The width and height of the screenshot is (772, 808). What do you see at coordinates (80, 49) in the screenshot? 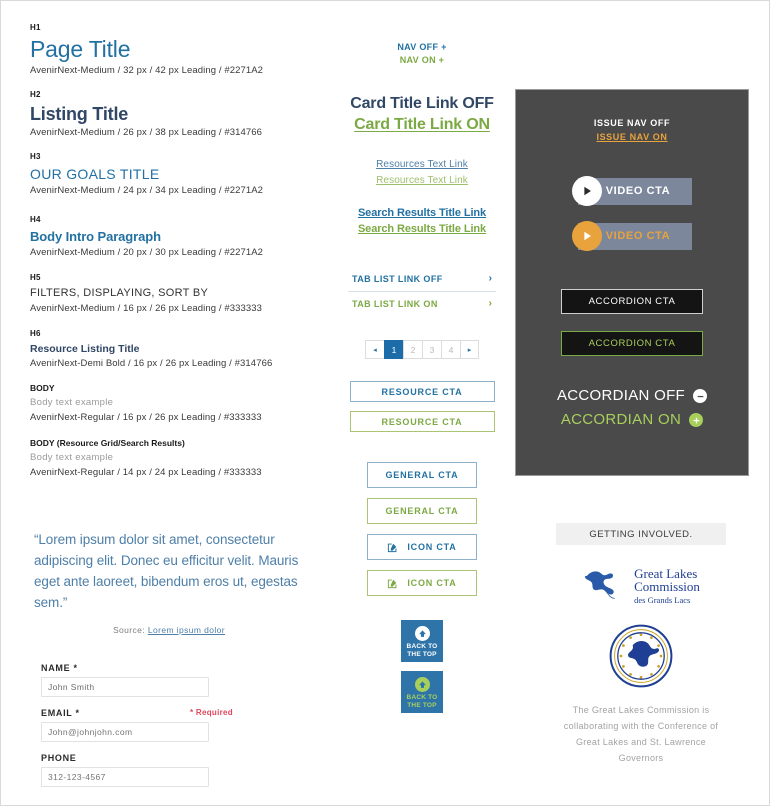
I see `type-sample: Page Title` at bounding box center [80, 49].